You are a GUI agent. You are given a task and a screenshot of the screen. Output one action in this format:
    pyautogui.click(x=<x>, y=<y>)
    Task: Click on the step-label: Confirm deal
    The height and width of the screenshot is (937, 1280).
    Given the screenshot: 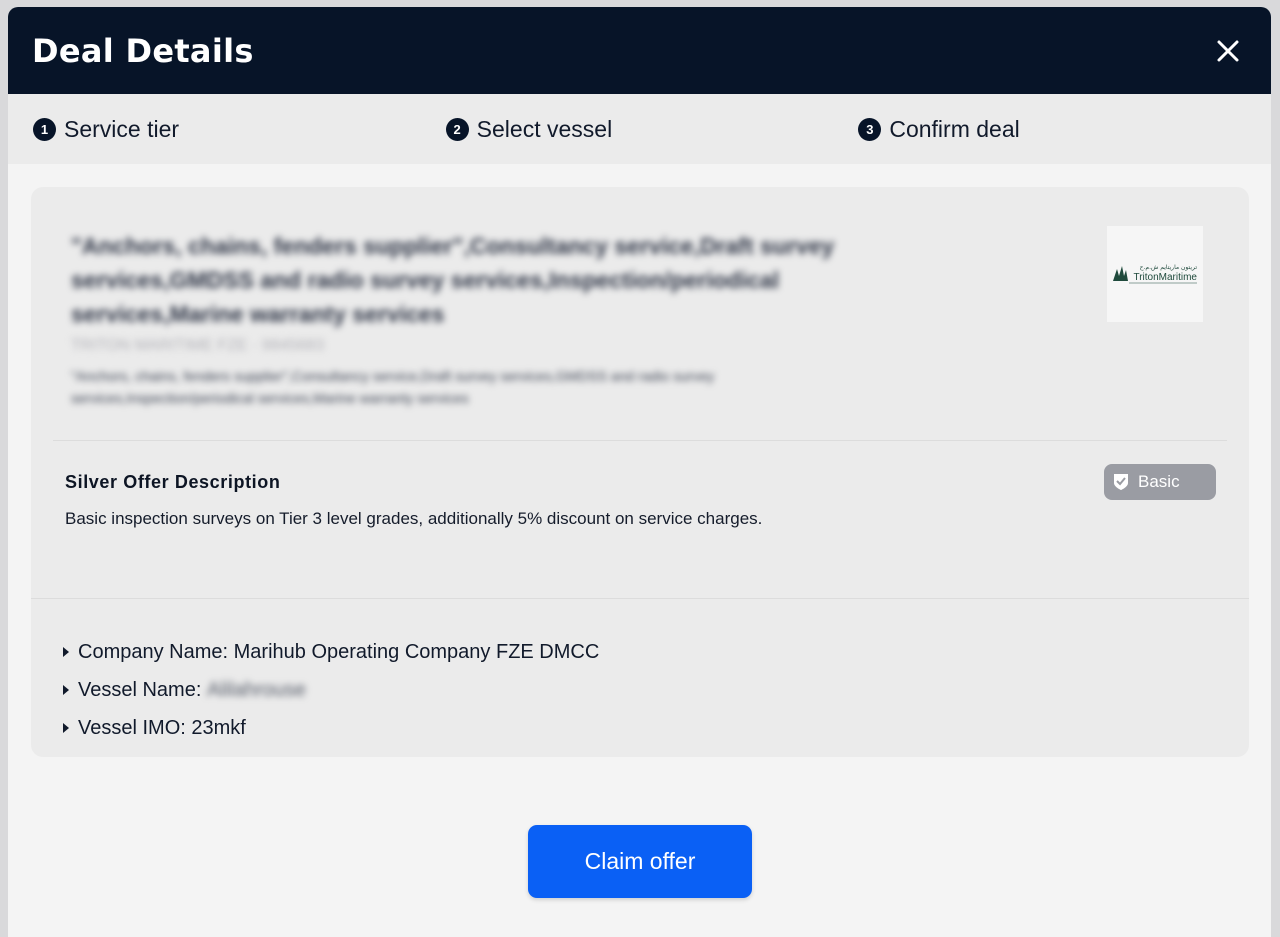 What is the action you would take?
    pyautogui.click(x=954, y=128)
    